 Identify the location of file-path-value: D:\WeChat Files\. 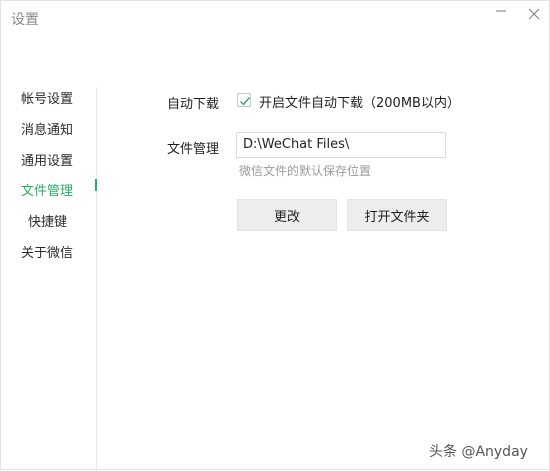
(296, 144).